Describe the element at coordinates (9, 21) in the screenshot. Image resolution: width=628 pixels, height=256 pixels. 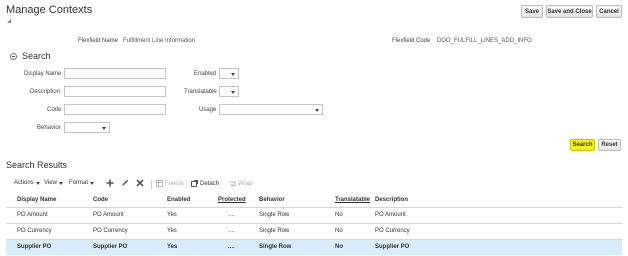
I see `collapse-icon` at that location.